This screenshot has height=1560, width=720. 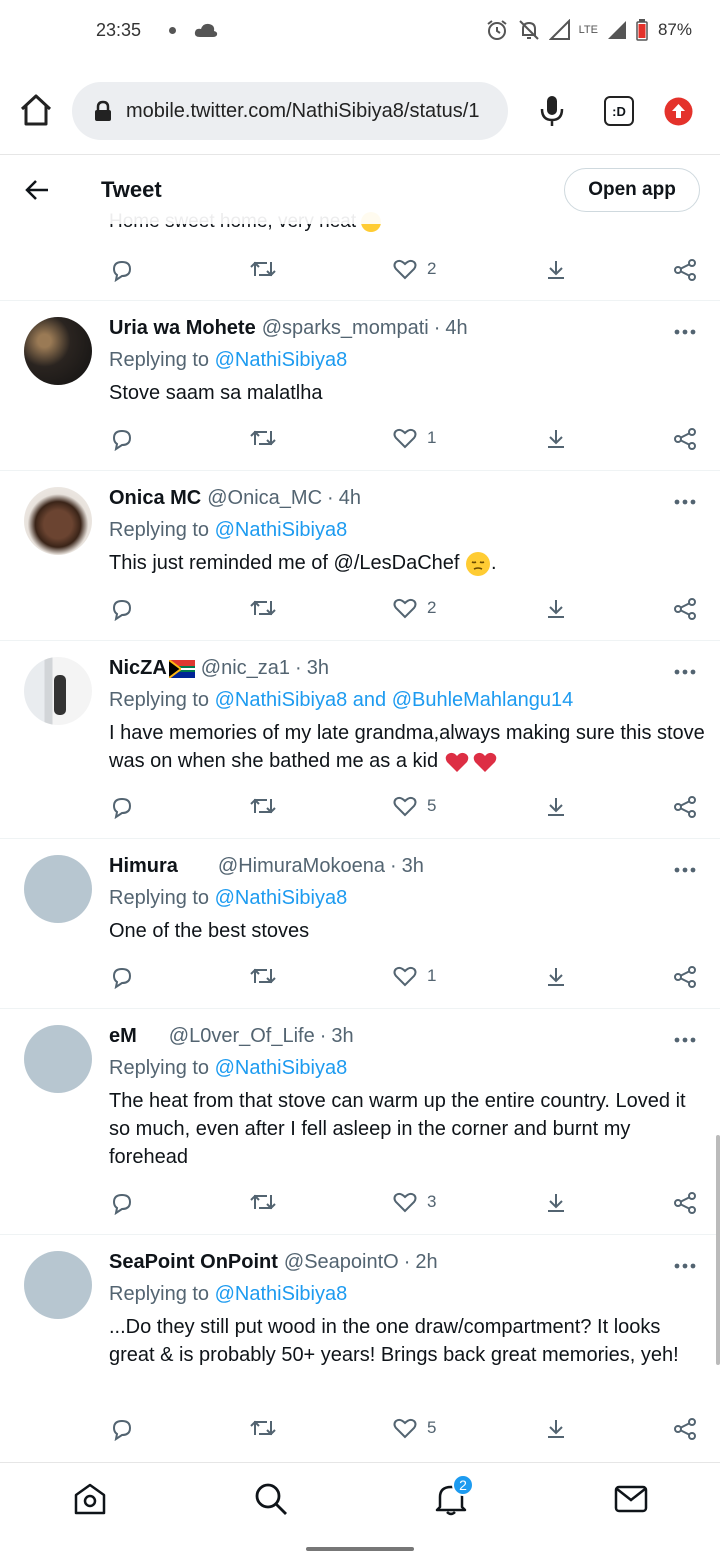 I want to click on author-name: Himura, so click(x=143, y=866).